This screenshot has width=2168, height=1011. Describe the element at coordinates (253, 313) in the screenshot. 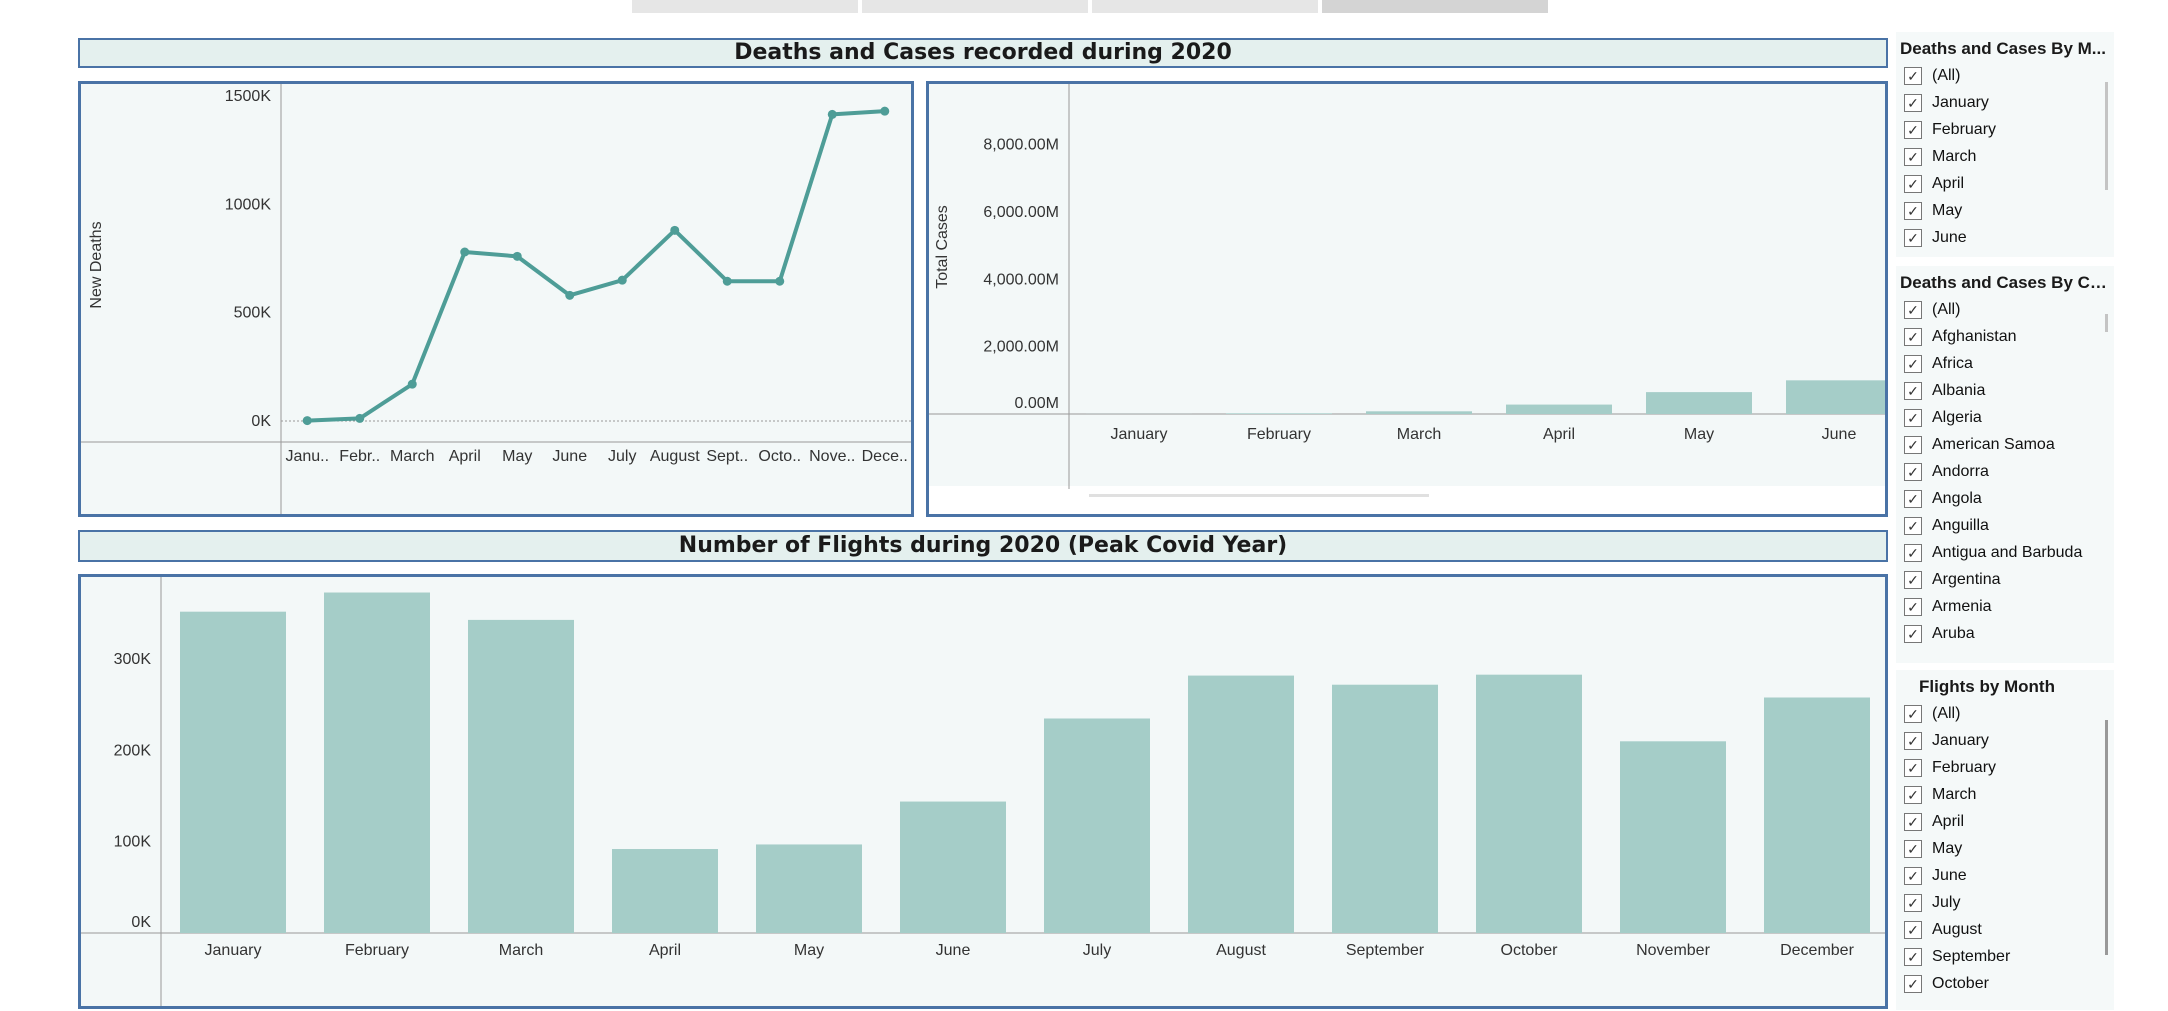

I see `y-tick-label: 500K` at that location.